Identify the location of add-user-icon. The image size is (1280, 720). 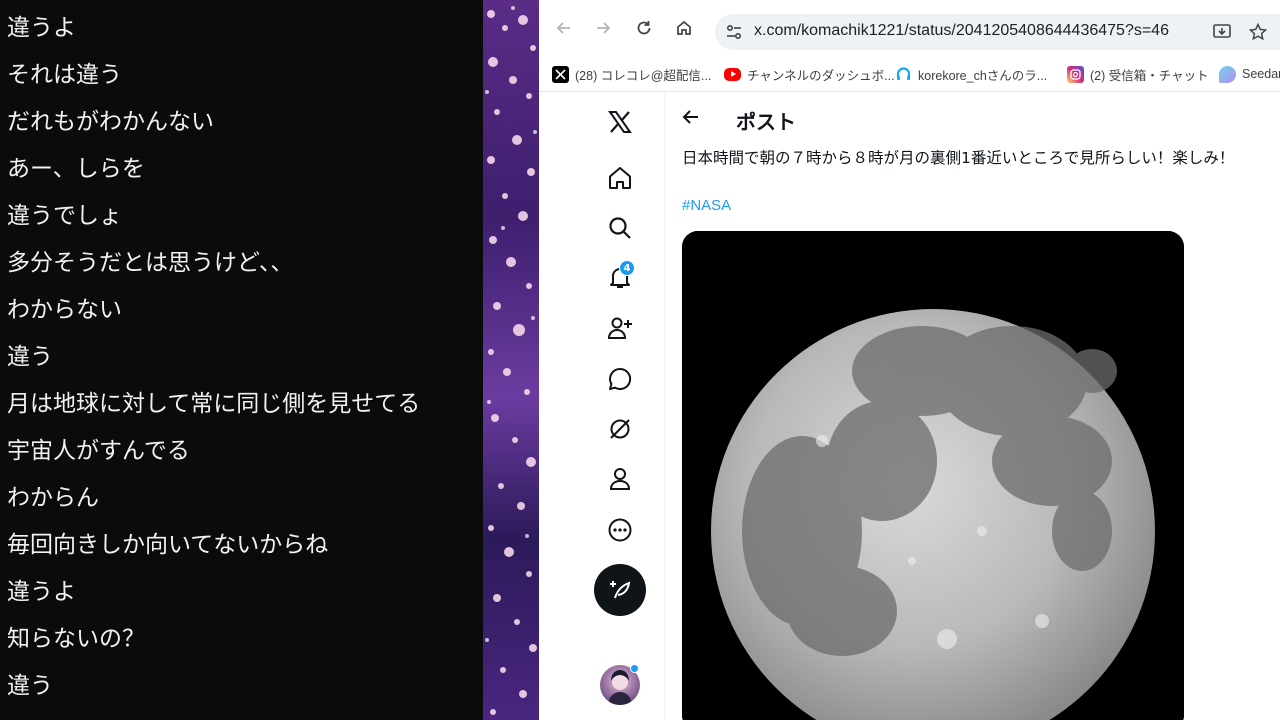
(619, 328).